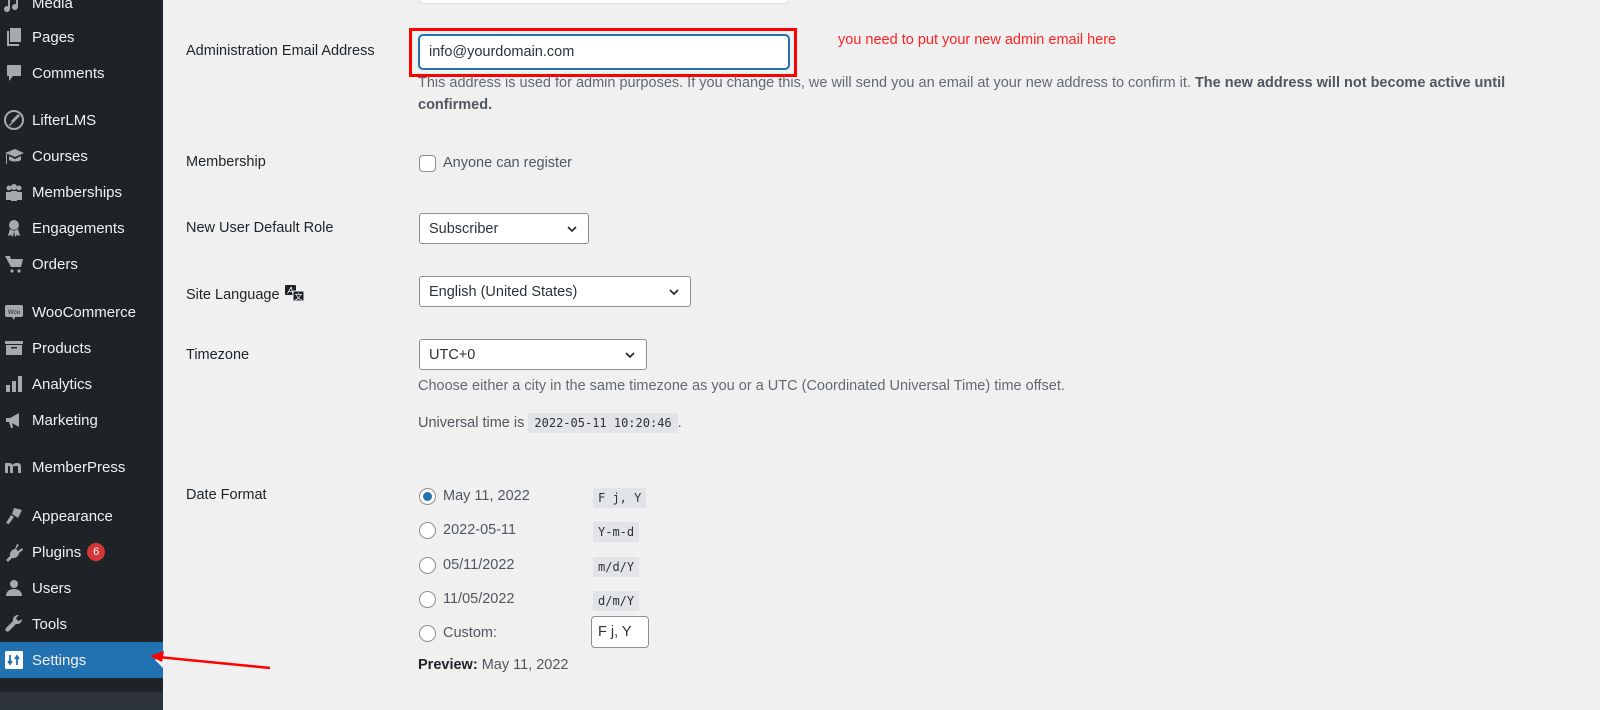 The width and height of the screenshot is (1600, 710). What do you see at coordinates (14, 7) in the screenshot?
I see `media-icon` at bounding box center [14, 7].